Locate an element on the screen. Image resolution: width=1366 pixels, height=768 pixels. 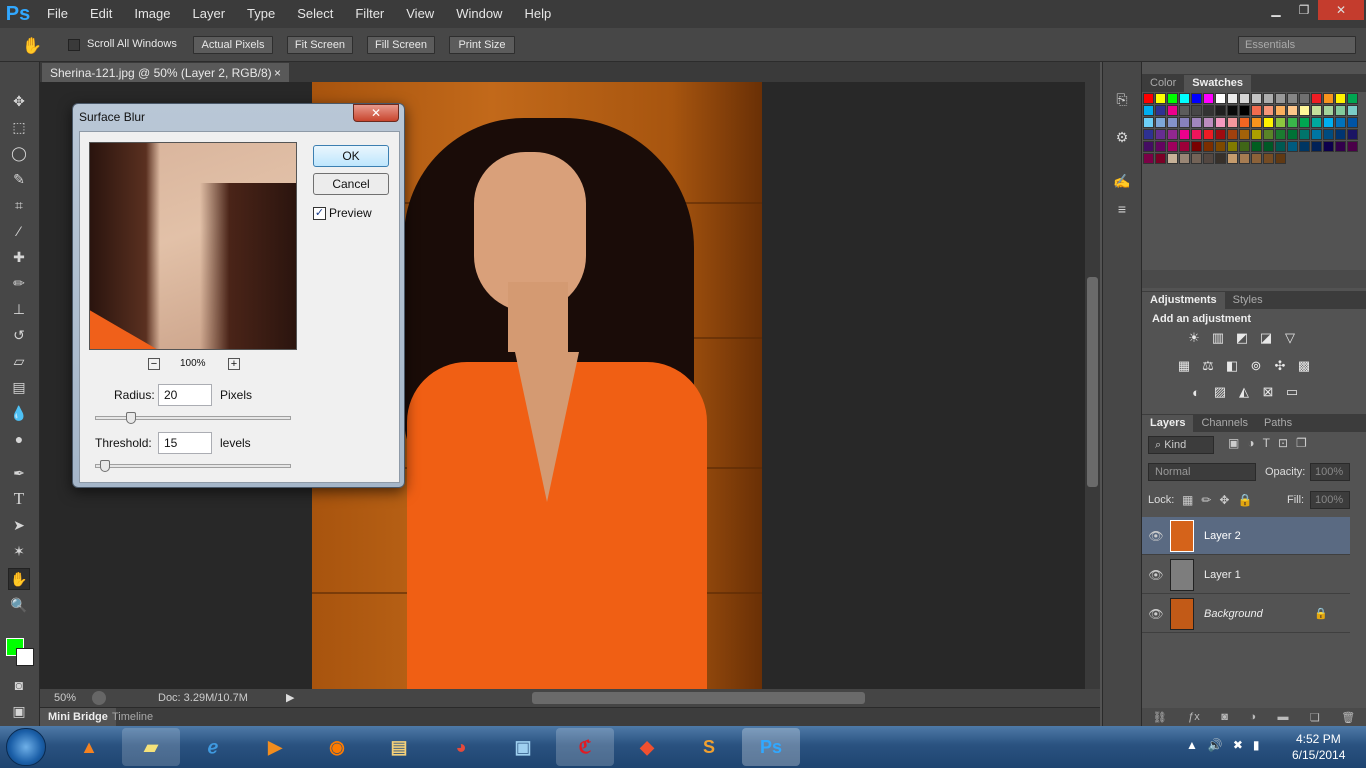
opacity-field: 100% is located at coordinates (1330, 472).